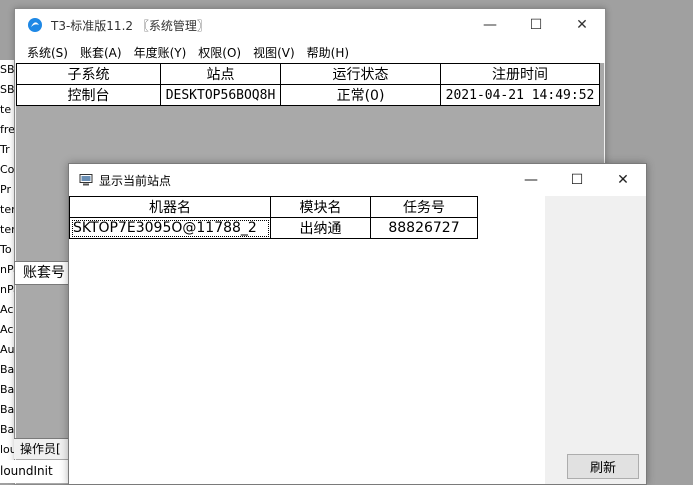 Image resolution: width=693 pixels, height=485 pixels. I want to click on dialog-maximize-button: ☐, so click(577, 180).